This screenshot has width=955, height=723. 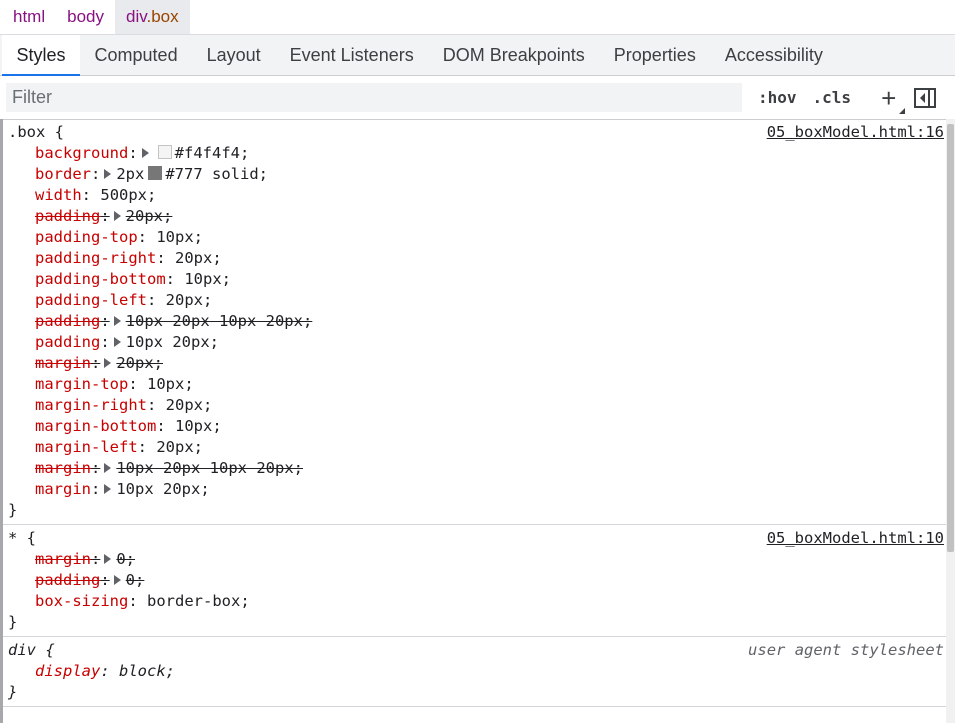 What do you see at coordinates (773, 55) in the screenshot?
I see `tab-accessibility: Accessibility` at bounding box center [773, 55].